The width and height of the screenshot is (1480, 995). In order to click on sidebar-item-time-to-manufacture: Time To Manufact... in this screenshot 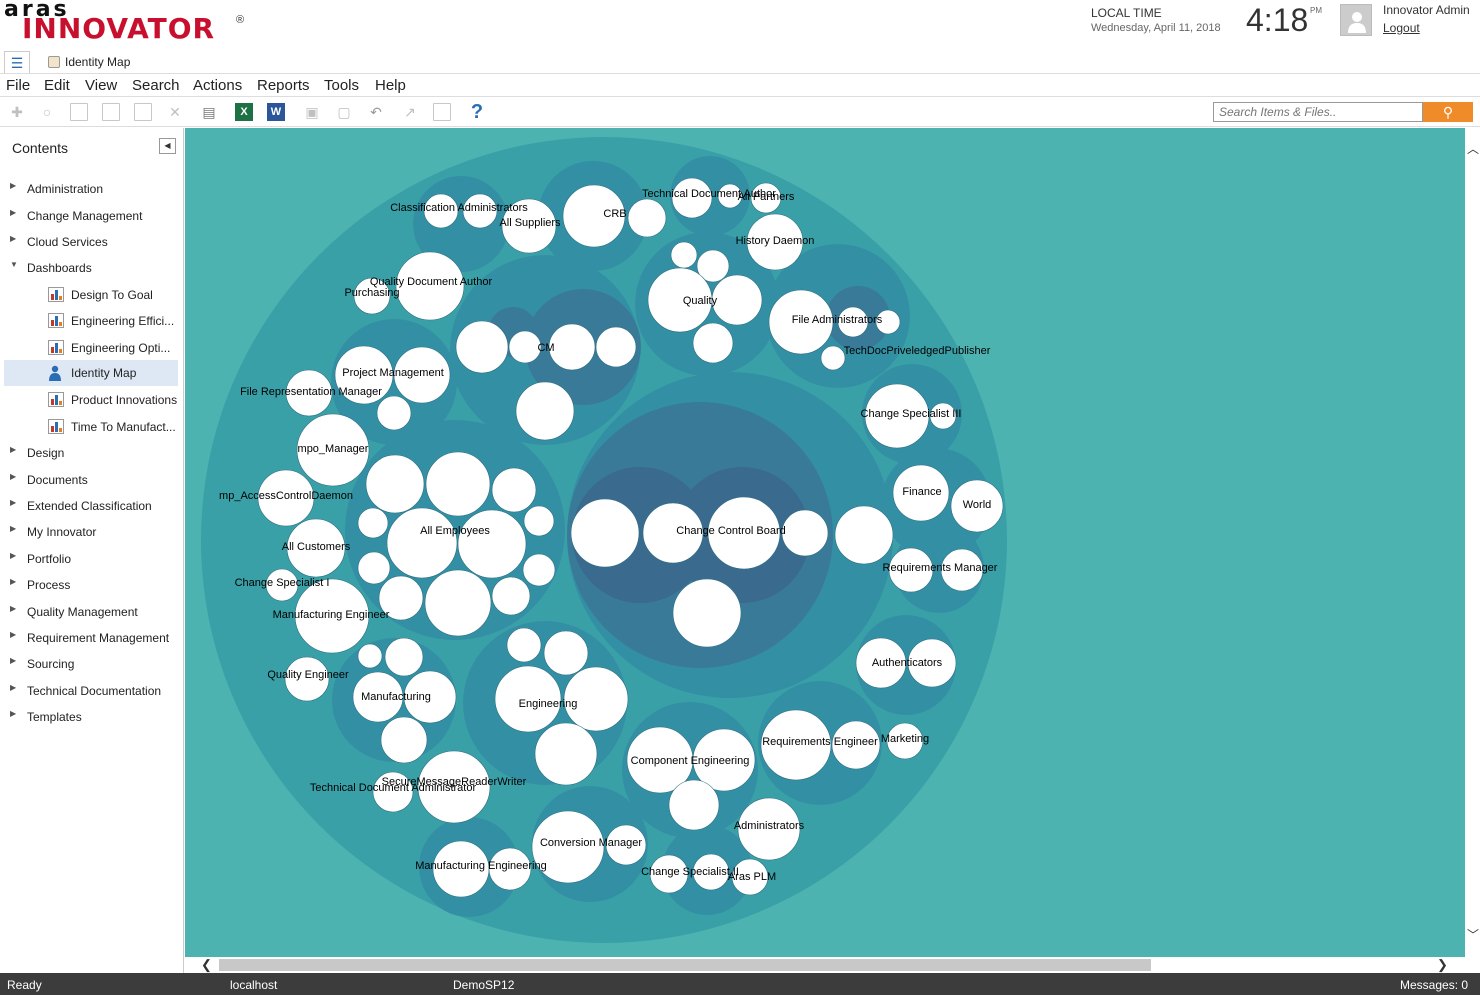, I will do `click(92, 427)`.